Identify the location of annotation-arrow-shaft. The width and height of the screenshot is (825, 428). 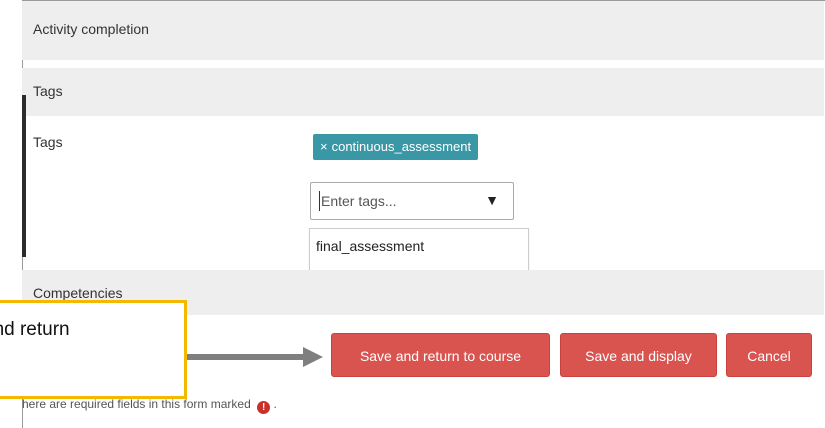
(246, 357).